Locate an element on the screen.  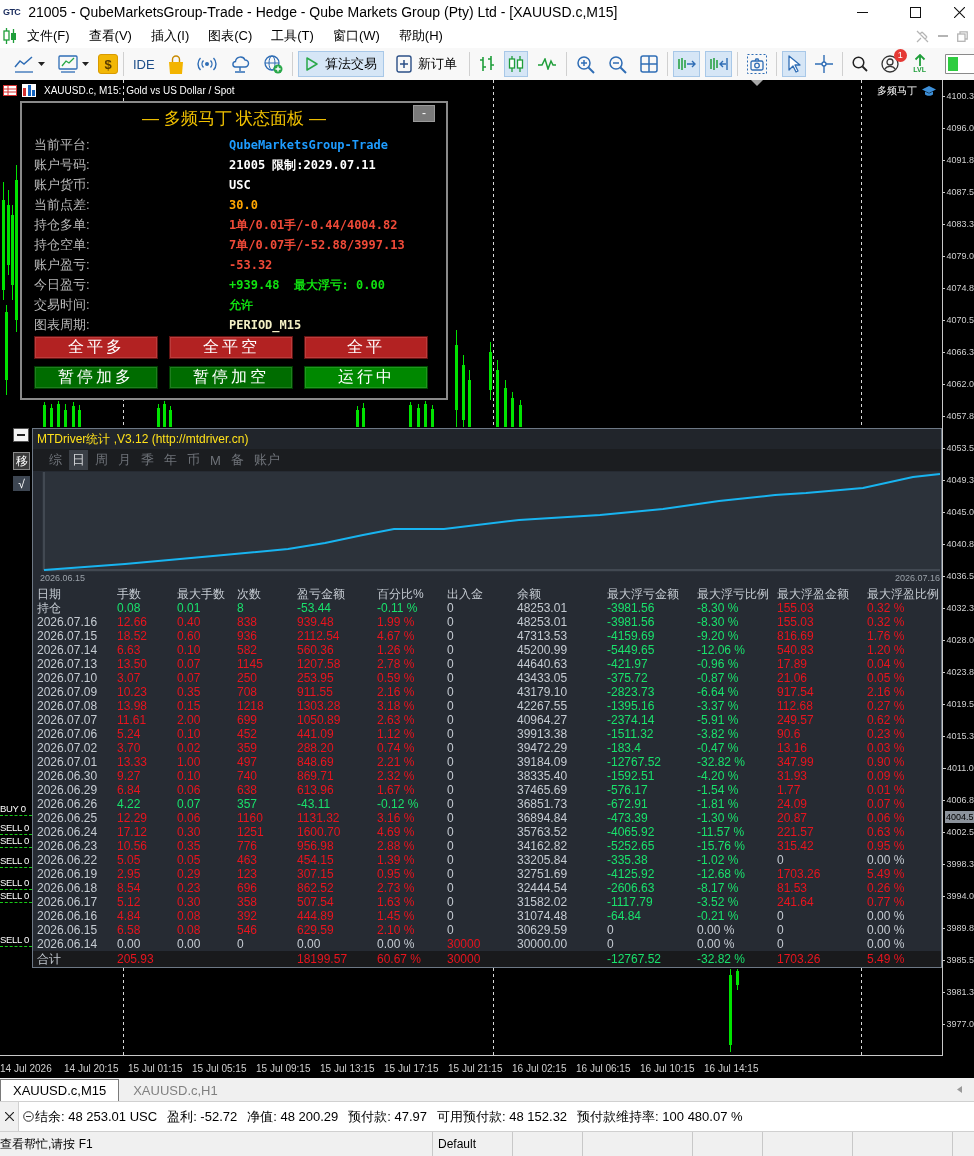
date-cell: 2026.06.29 is located at coordinates (67, 790).